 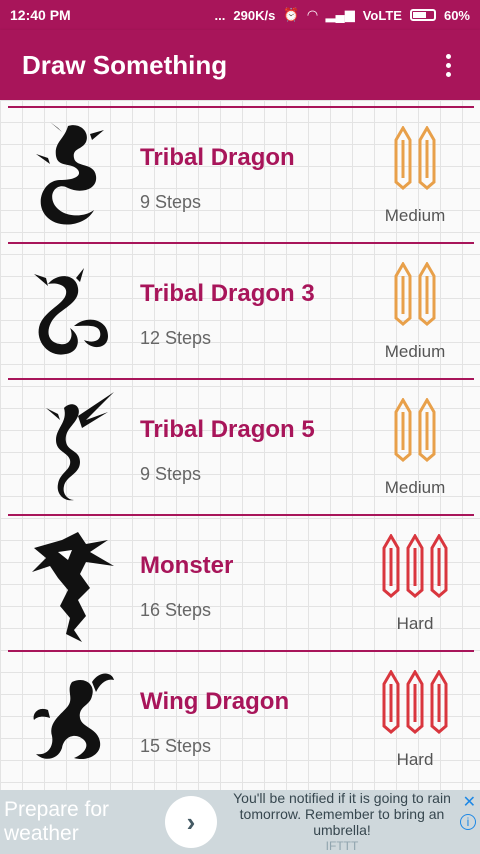 I want to click on chevron-right-icon: ›, so click(x=191, y=822).